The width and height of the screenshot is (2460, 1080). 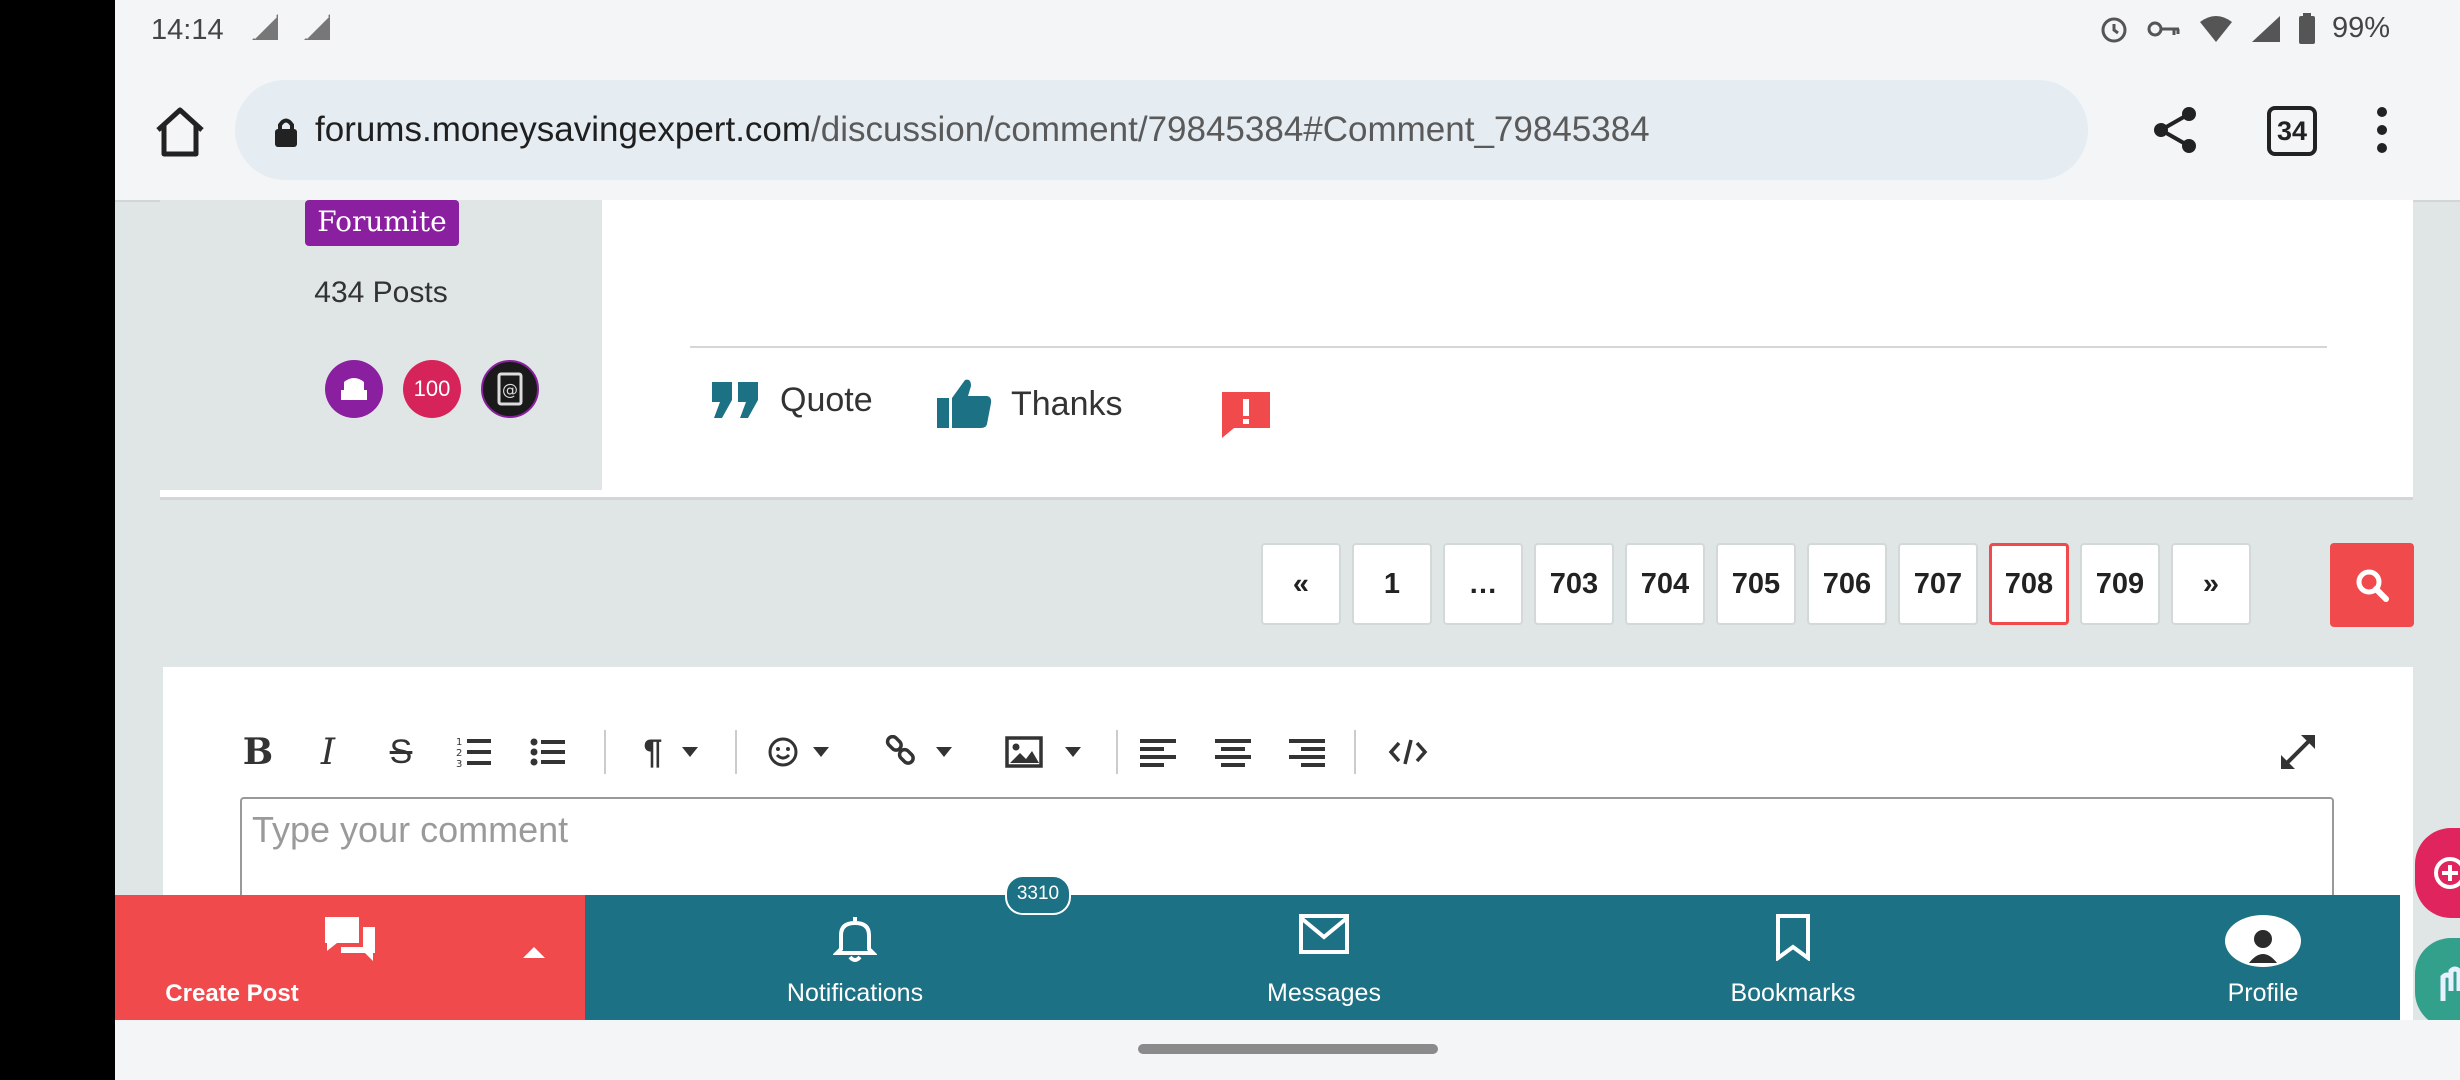 What do you see at coordinates (1067, 403) in the screenshot?
I see `thanks-label: Thanks` at bounding box center [1067, 403].